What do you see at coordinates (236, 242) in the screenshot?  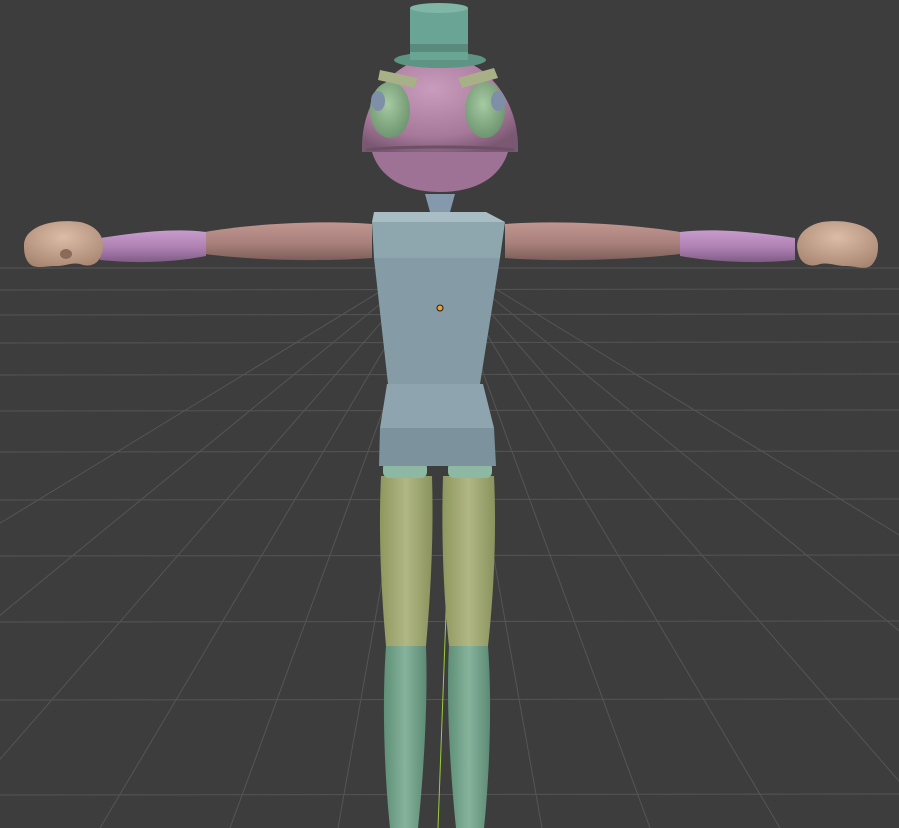 I see `left-arm` at bounding box center [236, 242].